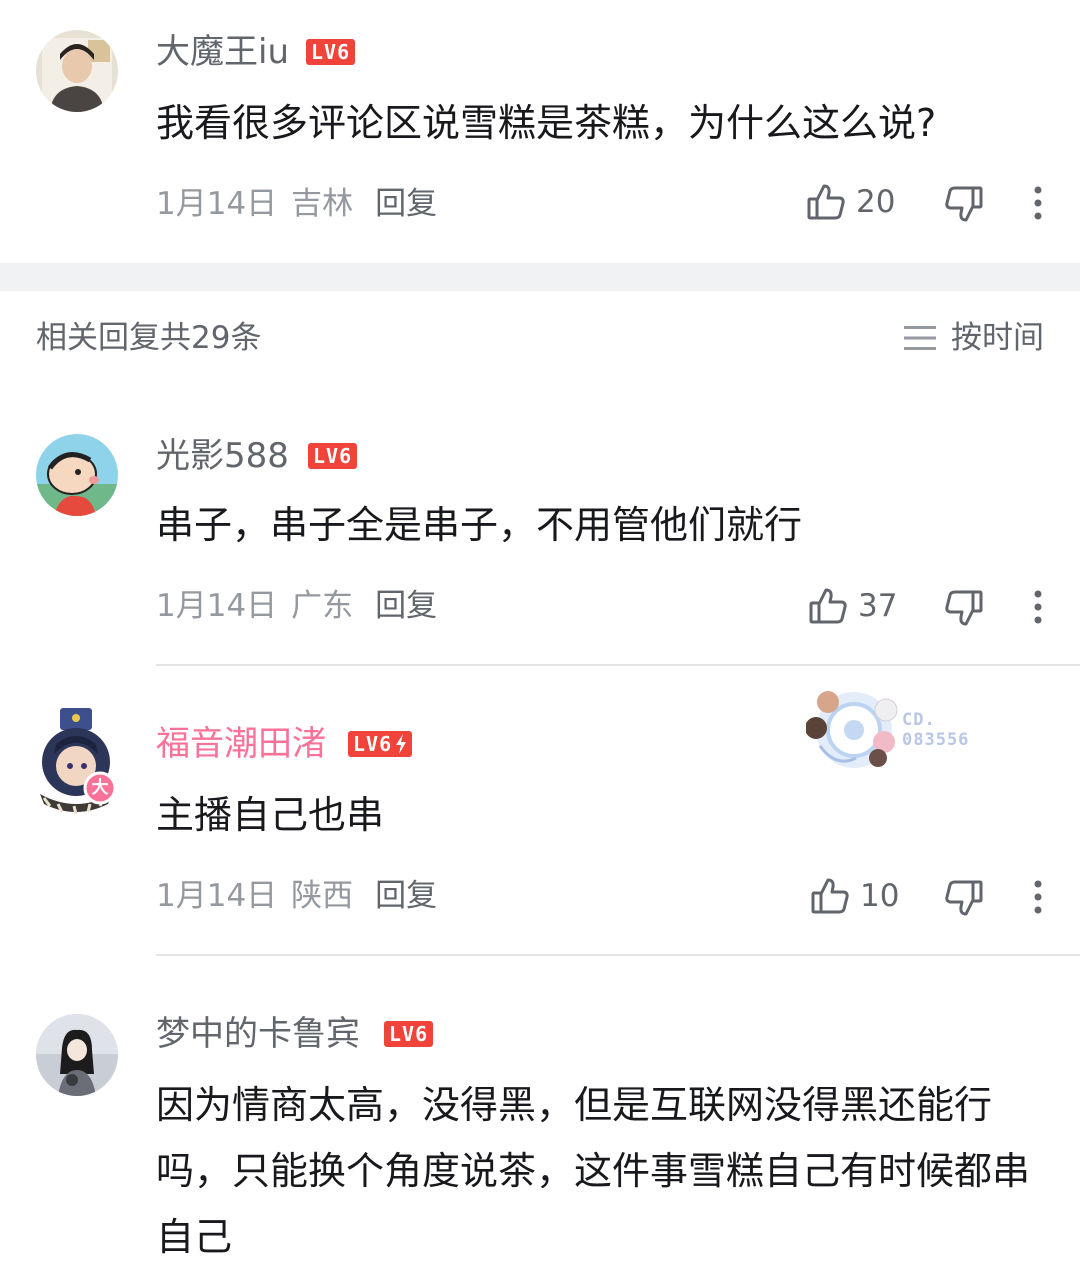 The height and width of the screenshot is (1270, 1080). I want to click on comment-text: 主播自己也串, so click(270, 815).